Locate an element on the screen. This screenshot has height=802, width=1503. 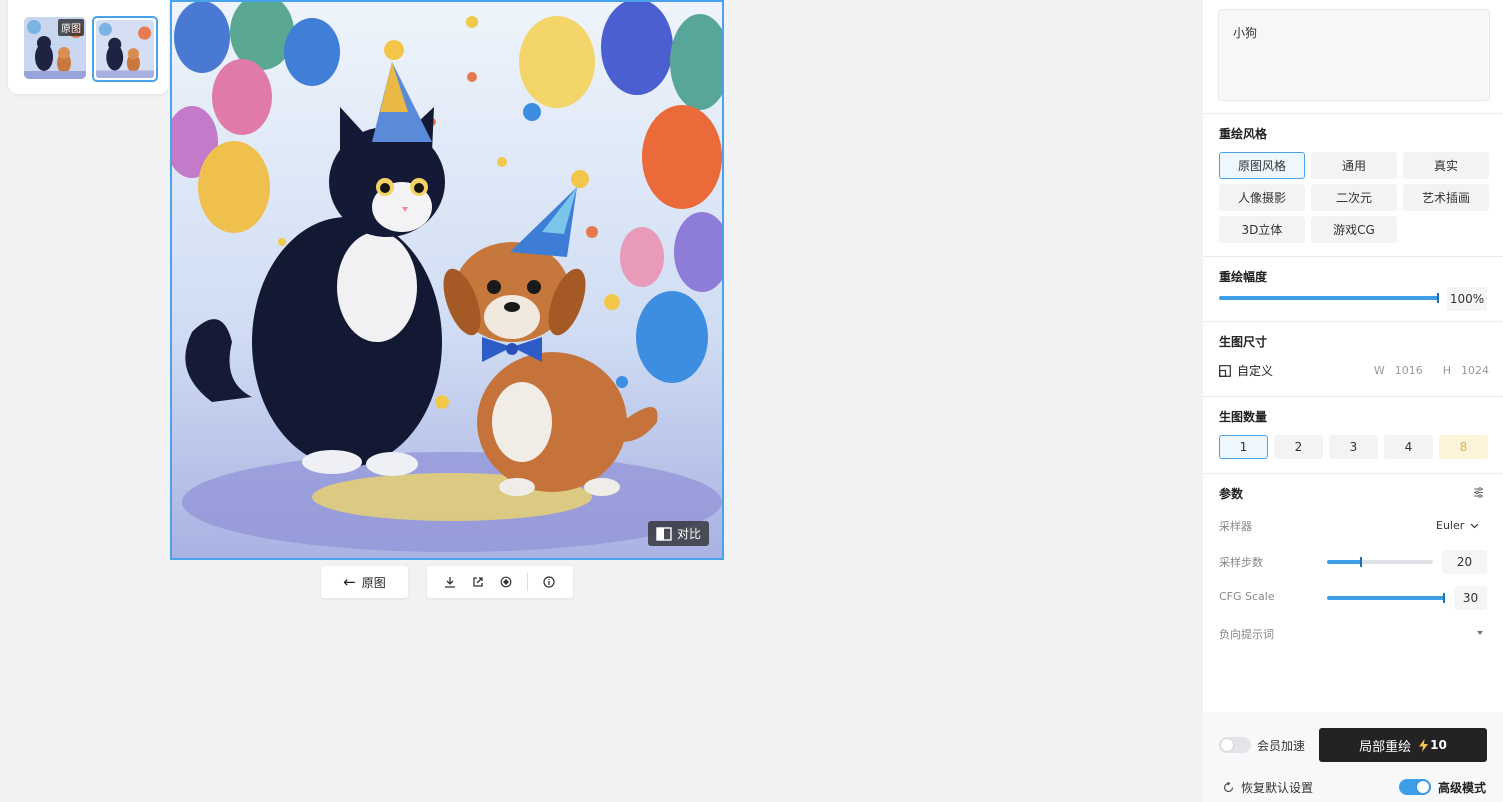
style-option: 游戏CG is located at coordinates (1354, 229).